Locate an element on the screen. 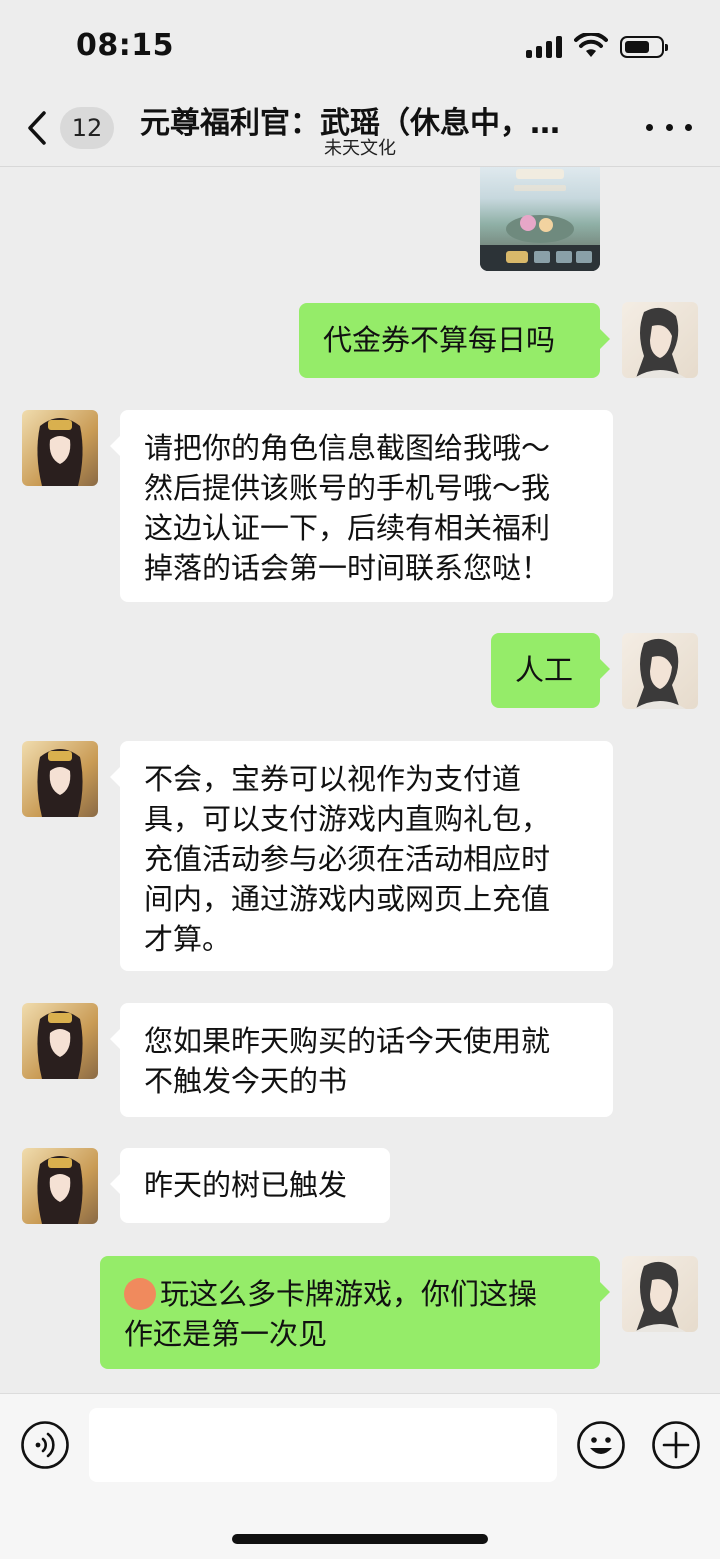 The image size is (720, 1559). message-line-text: 玩这么多卡牌游戏，你们这操 is located at coordinates (349, 1294).